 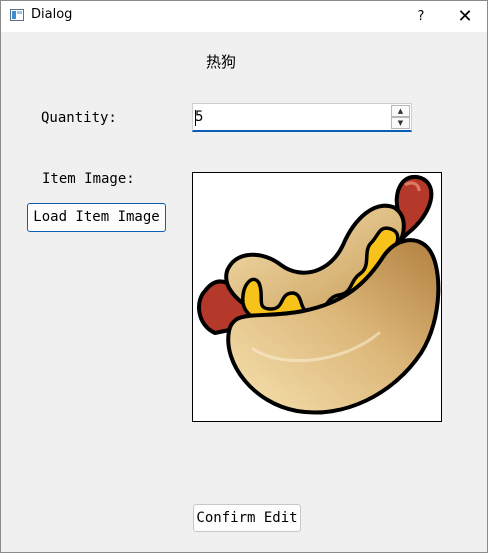 I want to click on confirm-edit-button: Confirm Edit, so click(x=247, y=518).